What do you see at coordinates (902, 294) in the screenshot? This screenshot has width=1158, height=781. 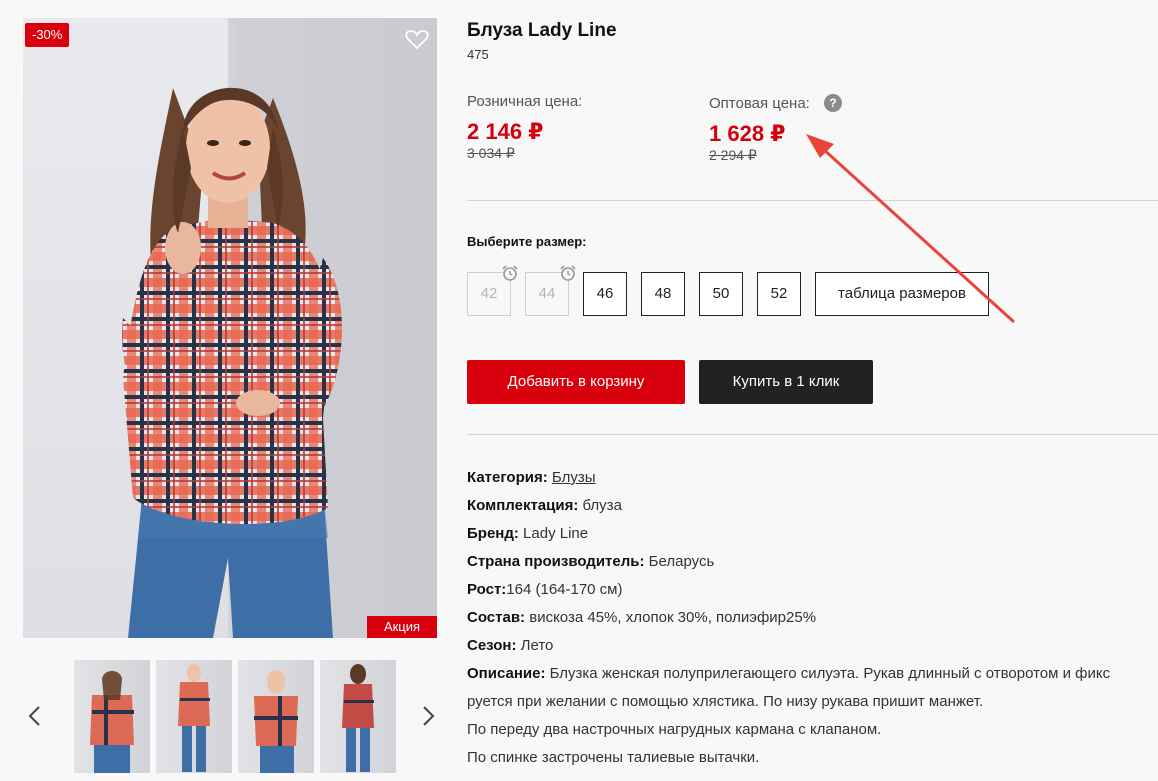 I see `size-table-button: таблица размеров` at bounding box center [902, 294].